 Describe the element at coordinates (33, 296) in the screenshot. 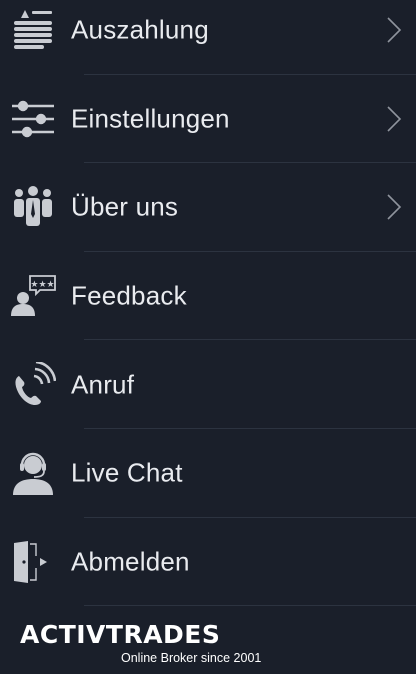

I see `feedback-icon: ★★★` at that location.